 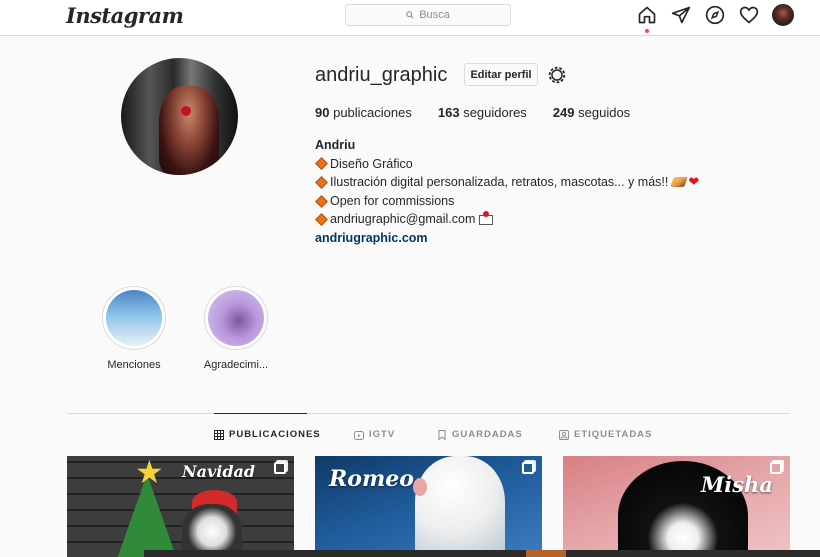 What do you see at coordinates (647, 31) in the screenshot?
I see `notification-dot` at bounding box center [647, 31].